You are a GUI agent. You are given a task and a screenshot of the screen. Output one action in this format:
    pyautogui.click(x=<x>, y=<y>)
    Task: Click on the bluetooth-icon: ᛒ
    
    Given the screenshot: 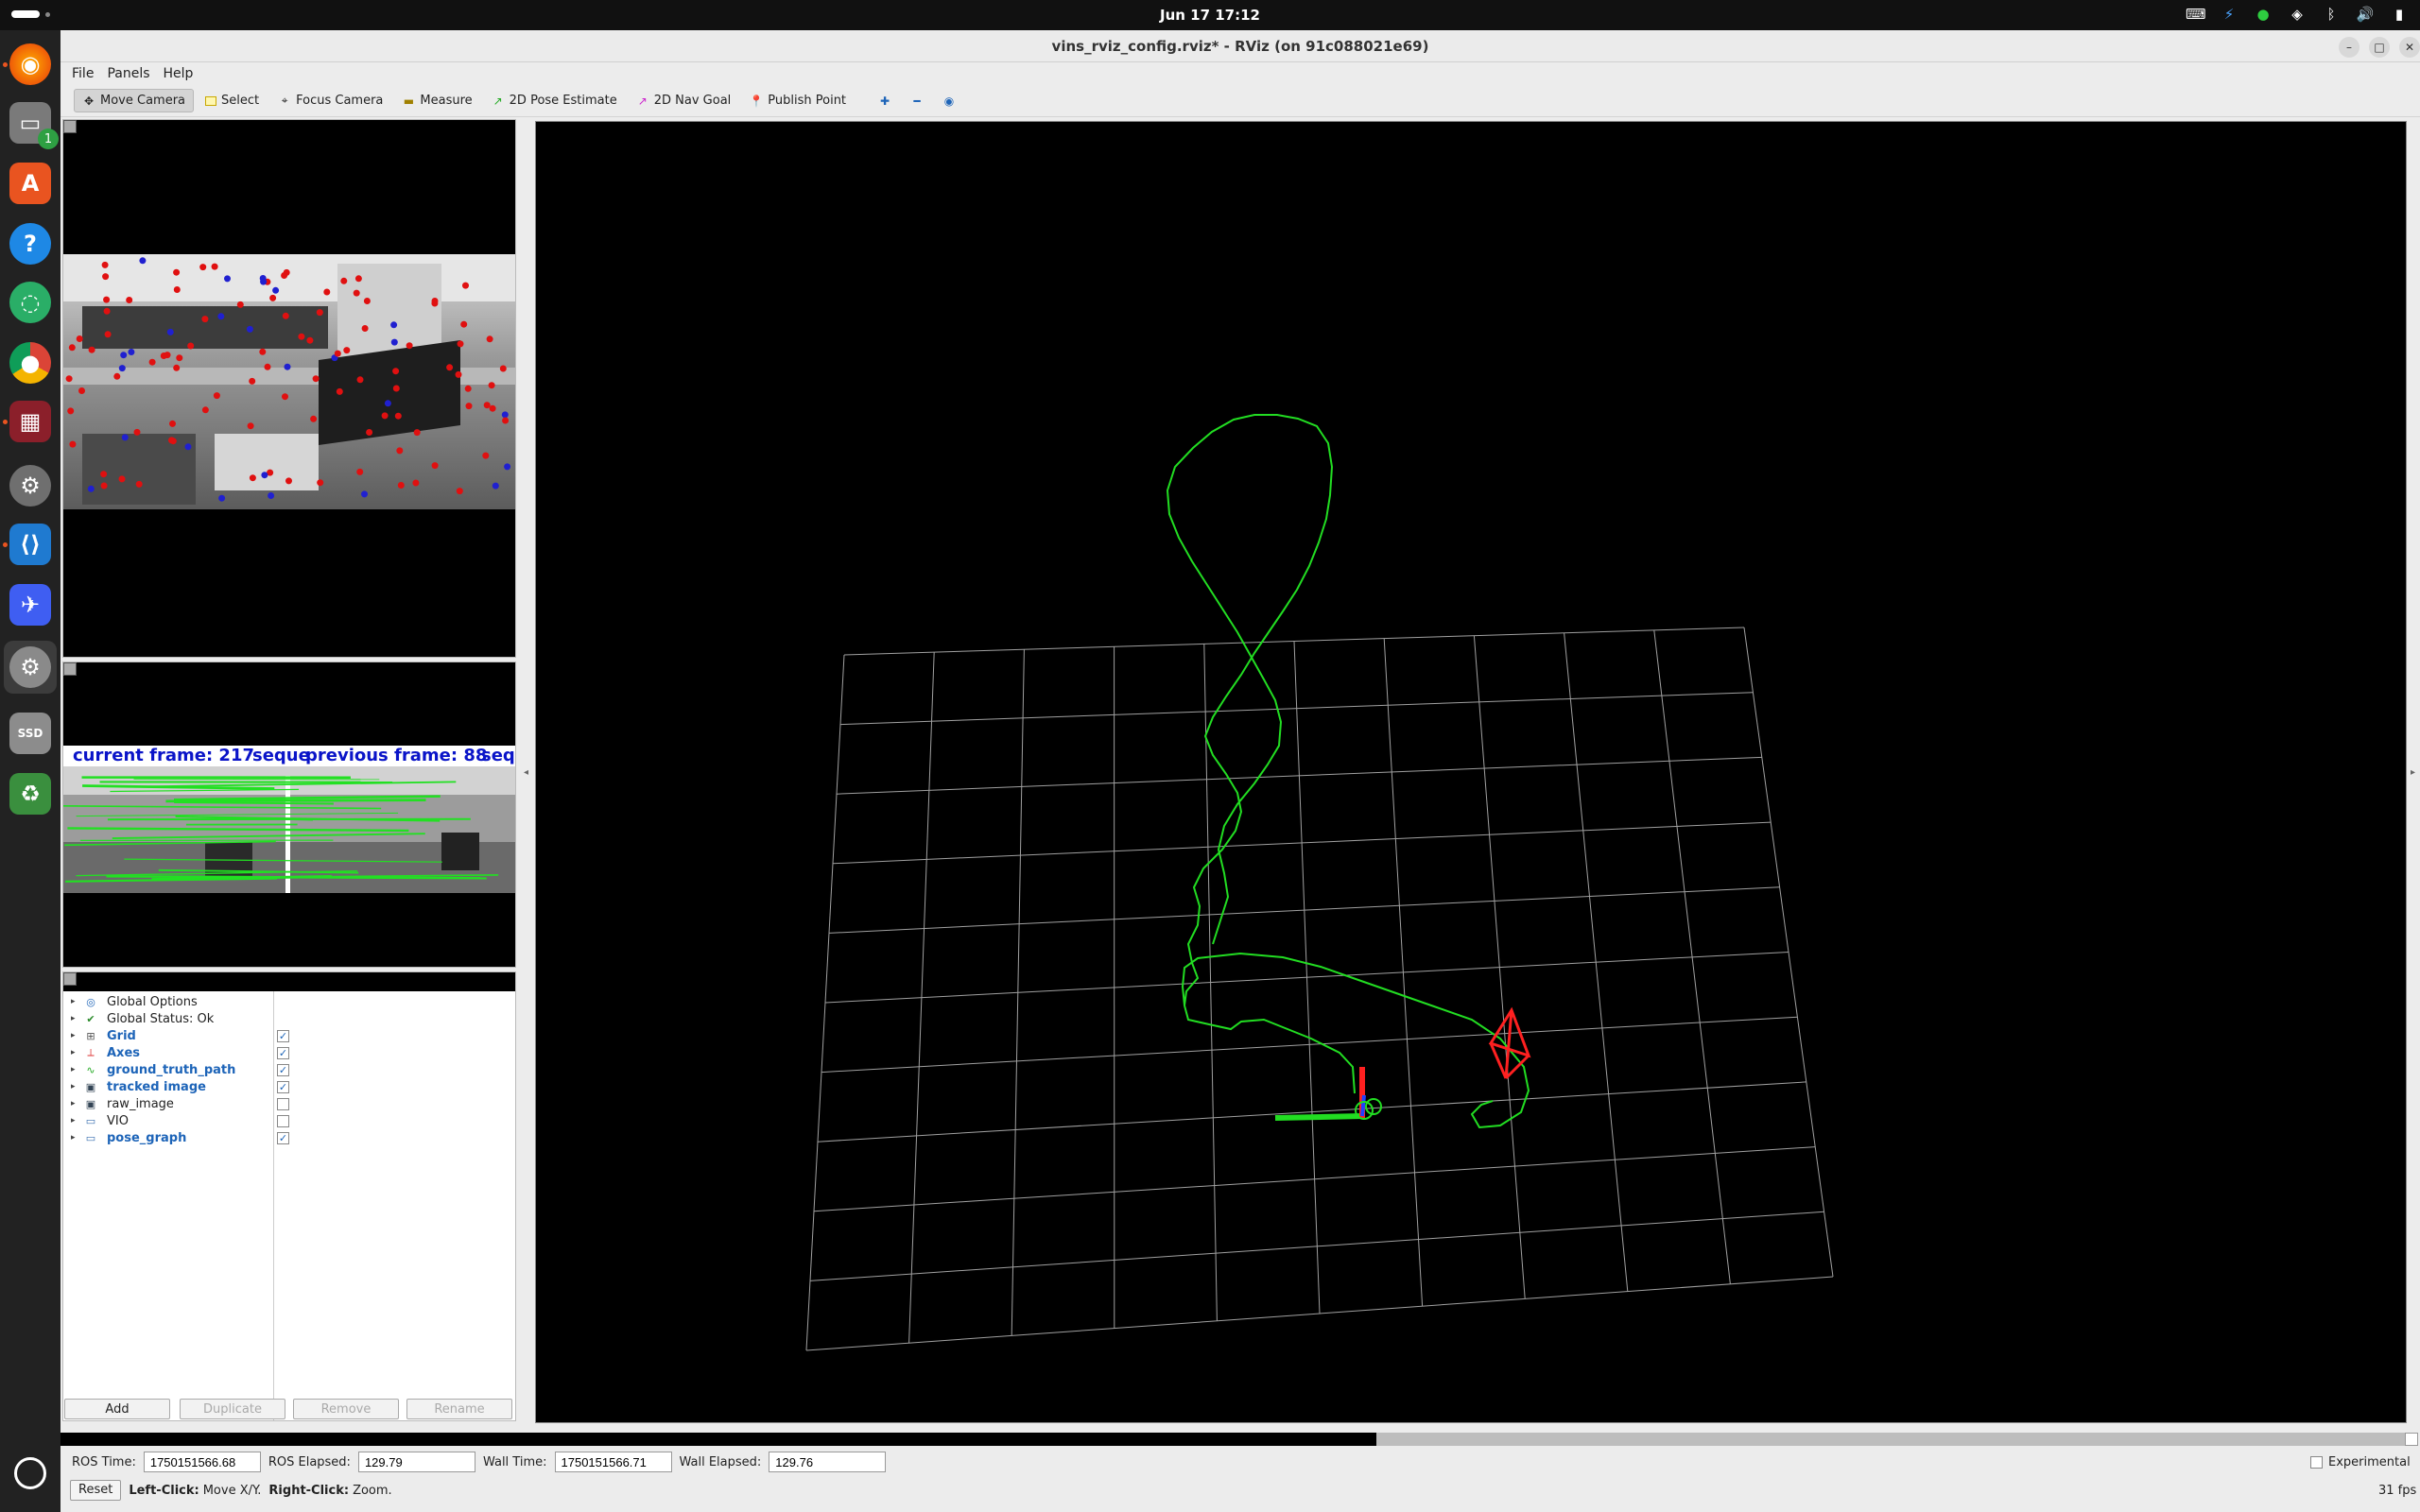 What is the action you would take?
    pyautogui.click(x=2331, y=14)
    